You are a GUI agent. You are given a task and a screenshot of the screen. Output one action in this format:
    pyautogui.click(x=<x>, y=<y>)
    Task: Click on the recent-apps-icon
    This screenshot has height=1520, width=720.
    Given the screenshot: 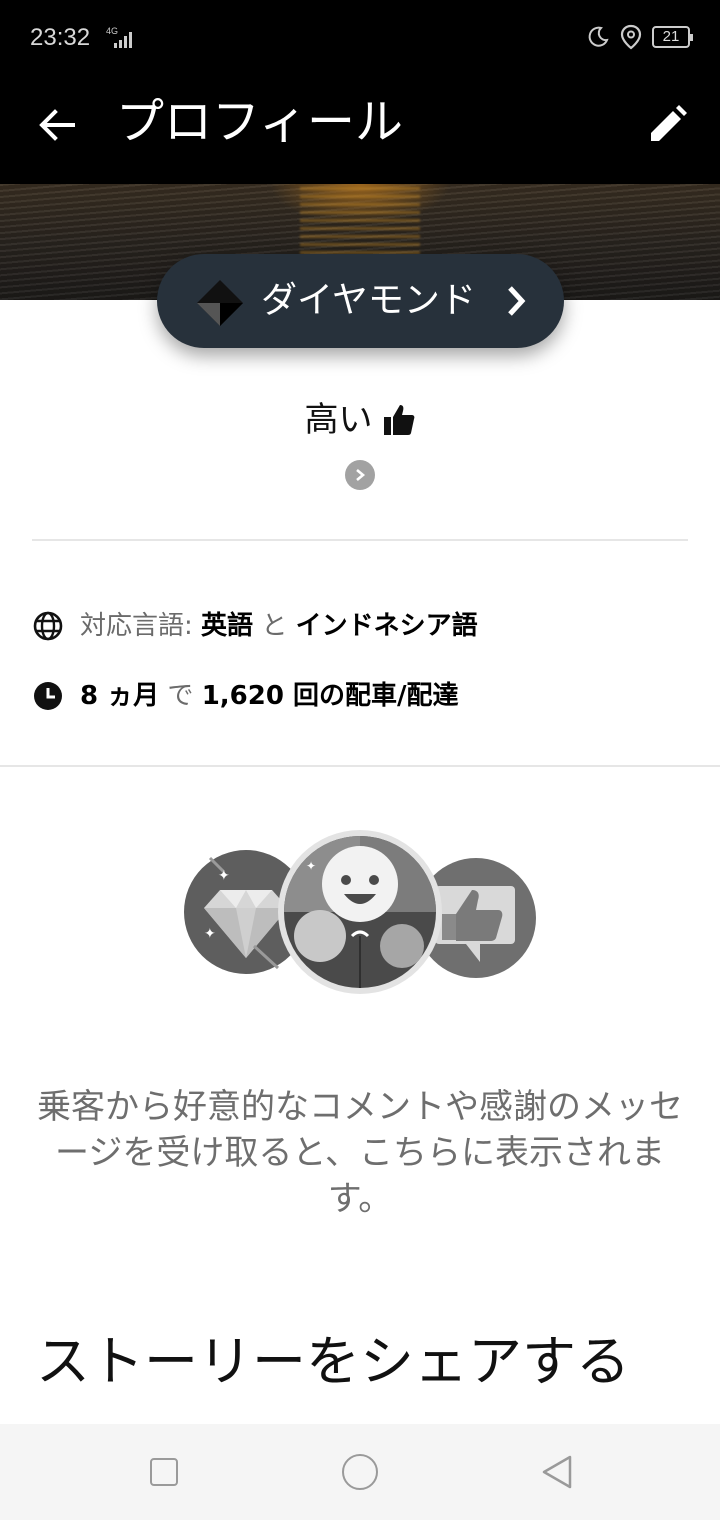 What is the action you would take?
    pyautogui.click(x=164, y=1472)
    